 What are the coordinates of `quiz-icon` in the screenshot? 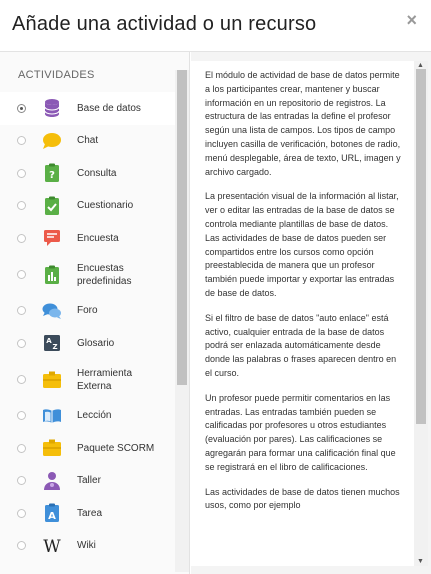 It's located at (52, 206).